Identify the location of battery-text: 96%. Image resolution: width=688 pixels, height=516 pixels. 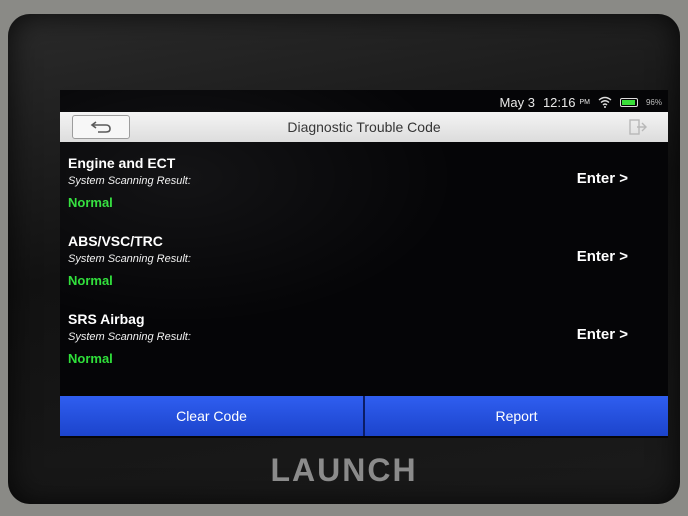
(653, 102).